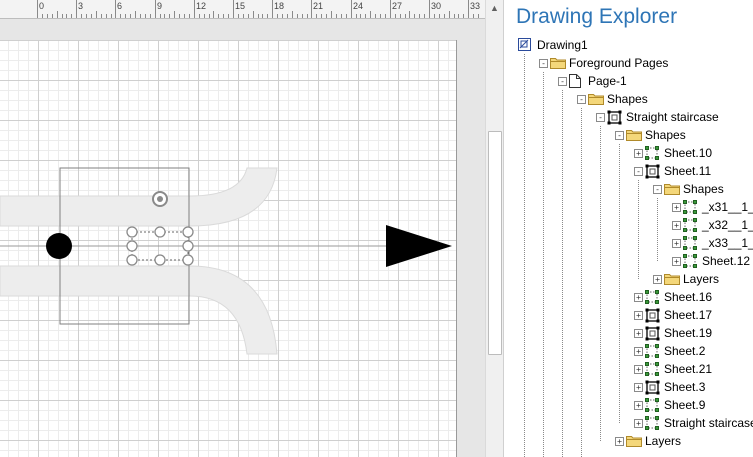 This screenshot has height=457, width=753. What do you see at coordinates (628, 153) in the screenshot?
I see `tree-node: + Sheet.10` at bounding box center [628, 153].